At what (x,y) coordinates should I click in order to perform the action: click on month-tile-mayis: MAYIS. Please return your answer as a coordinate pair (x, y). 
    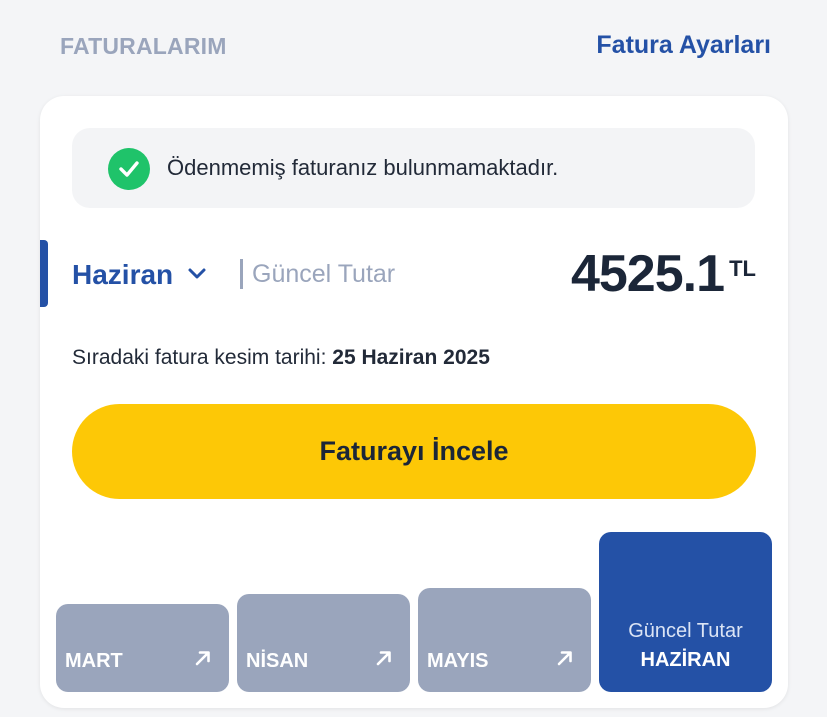
    Looking at the image, I should click on (504, 640).